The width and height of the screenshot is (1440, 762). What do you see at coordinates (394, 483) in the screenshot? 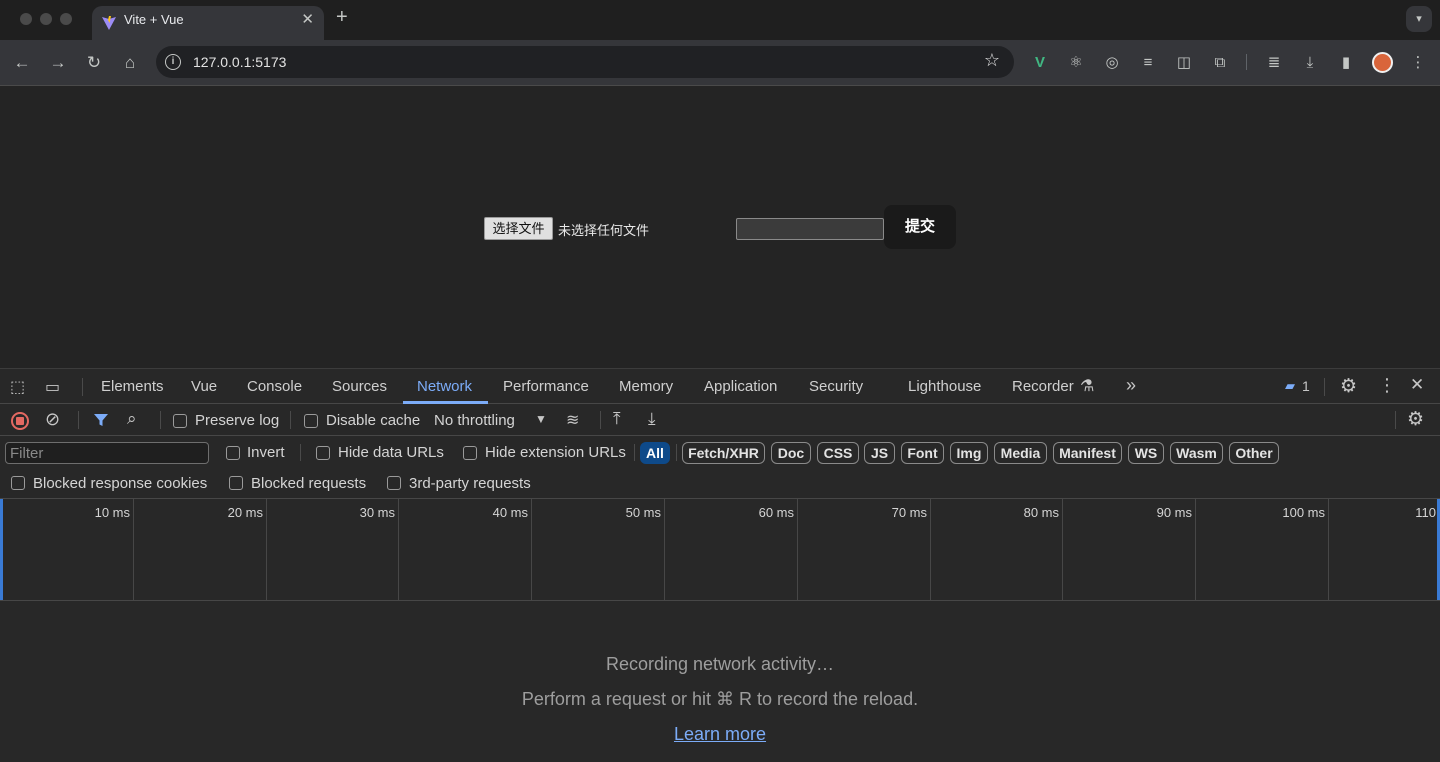
I see `third-party-requests-checkbox` at bounding box center [394, 483].